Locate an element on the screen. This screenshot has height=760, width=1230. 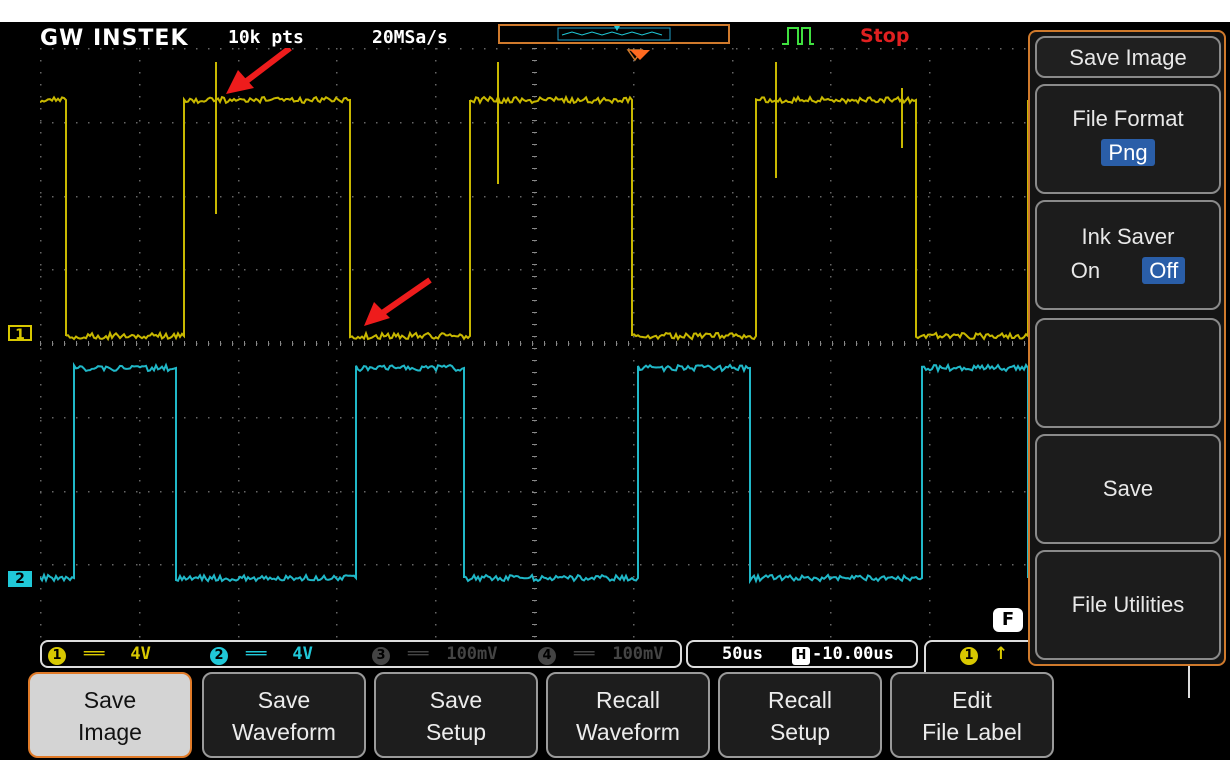
save-image-softkey: Save Image is located at coordinates (110, 715).